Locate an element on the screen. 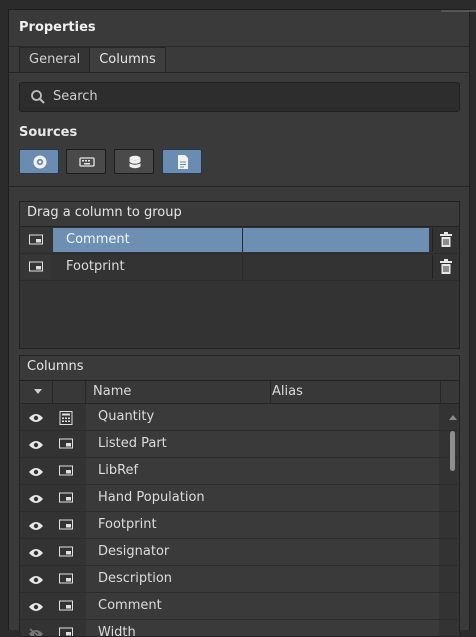 This screenshot has width=476, height=637. column-name: Comment is located at coordinates (180, 606).